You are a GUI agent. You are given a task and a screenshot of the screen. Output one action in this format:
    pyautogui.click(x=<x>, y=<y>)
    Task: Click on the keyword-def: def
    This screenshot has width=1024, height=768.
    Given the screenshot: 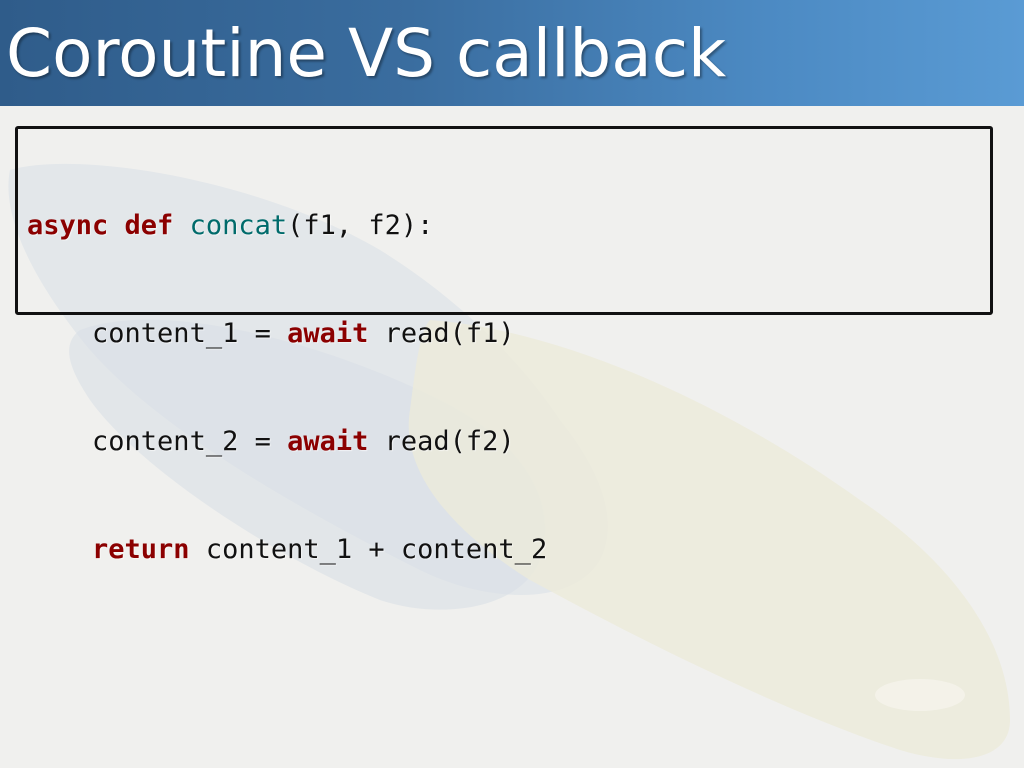 What is the action you would take?
    pyautogui.click(x=149, y=225)
    